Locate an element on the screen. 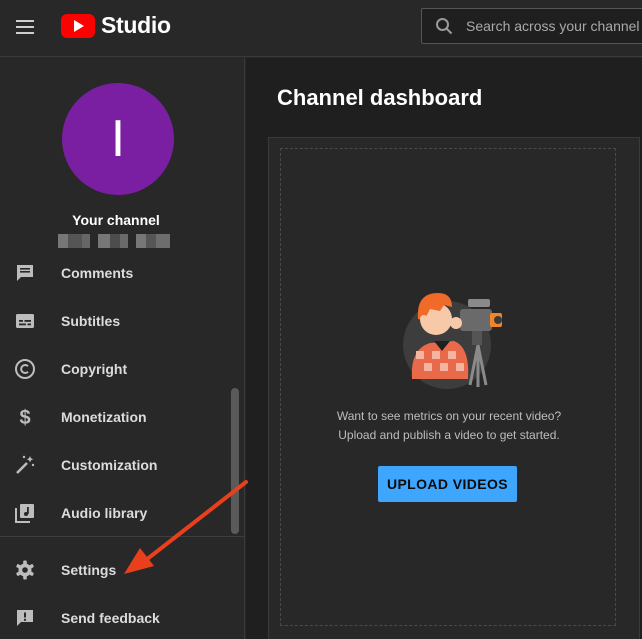  subtitles-icon is located at coordinates (25, 321).